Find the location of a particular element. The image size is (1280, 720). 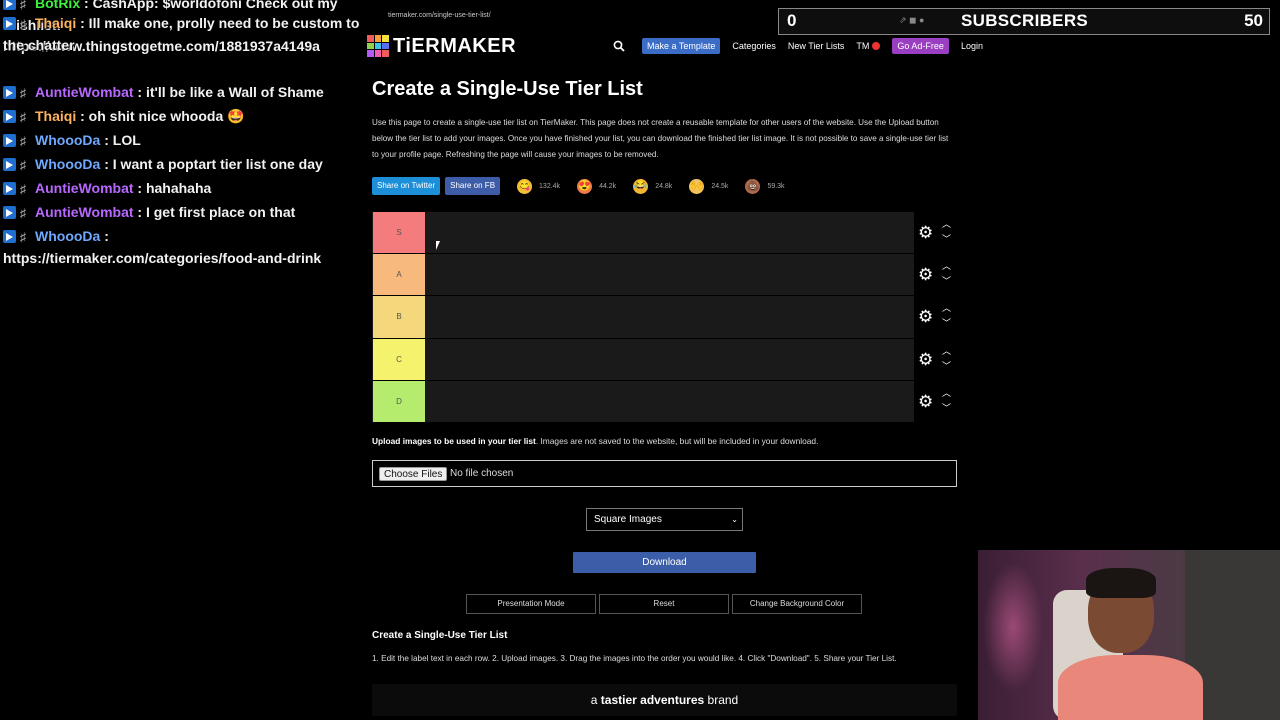

brand-bar: a tastier adventures brand is located at coordinates (664, 700).